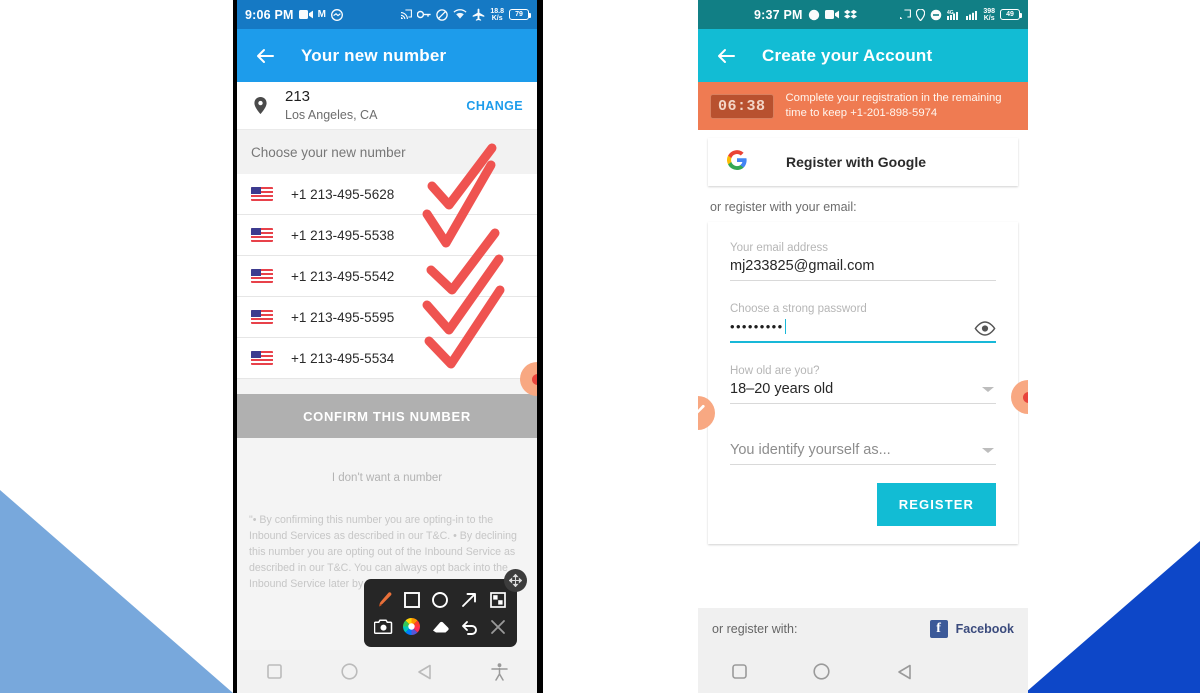 This screenshot has height=693, width=1200. Describe the element at coordinates (742, 106) in the screenshot. I see `countdown-timer: 06:38` at that location.